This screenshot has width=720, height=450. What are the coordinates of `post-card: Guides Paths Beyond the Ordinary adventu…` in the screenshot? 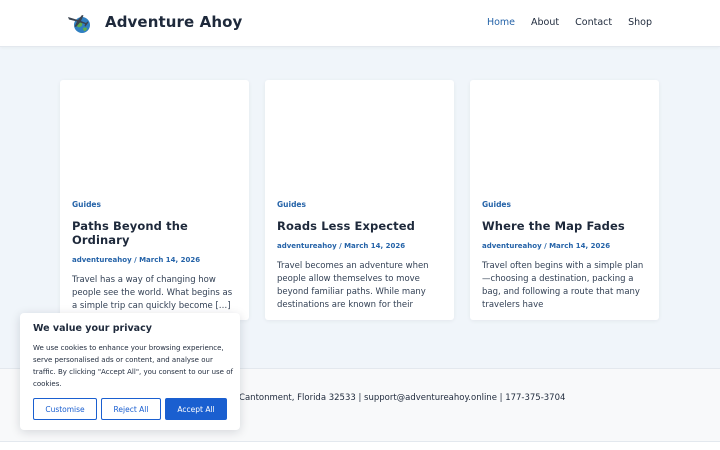 It's located at (154, 200).